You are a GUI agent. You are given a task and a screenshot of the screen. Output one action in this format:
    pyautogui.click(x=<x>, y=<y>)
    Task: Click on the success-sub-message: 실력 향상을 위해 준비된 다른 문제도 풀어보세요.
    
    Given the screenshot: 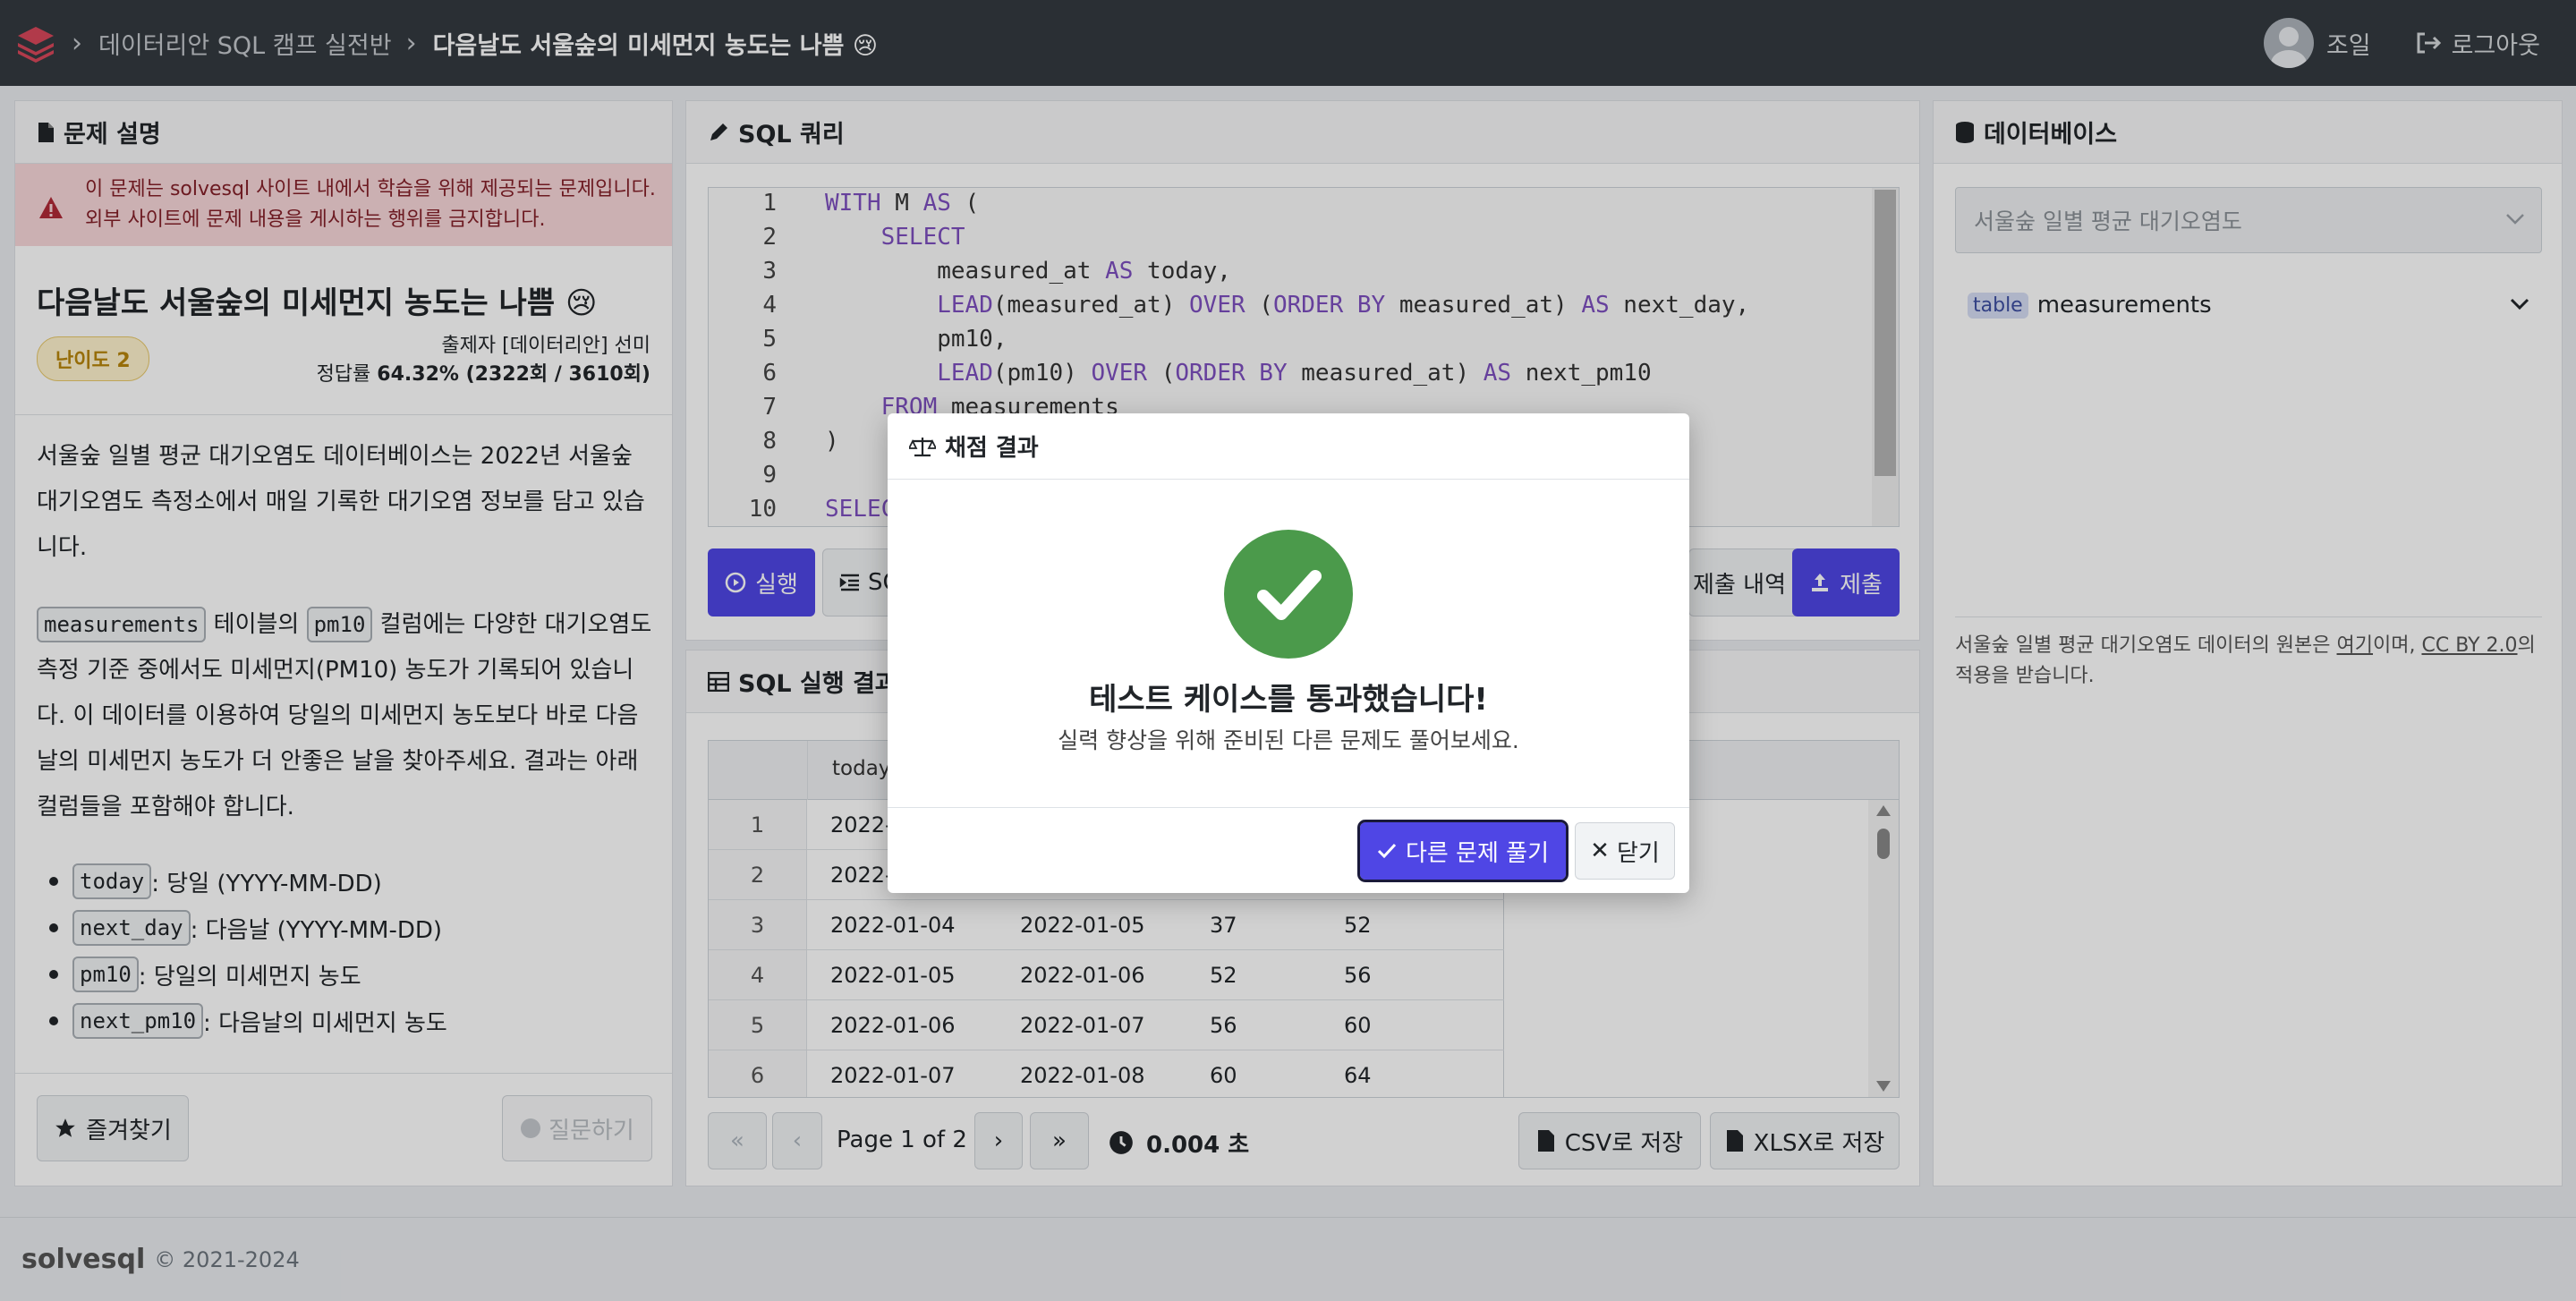 What is the action you would take?
    pyautogui.click(x=1288, y=740)
    